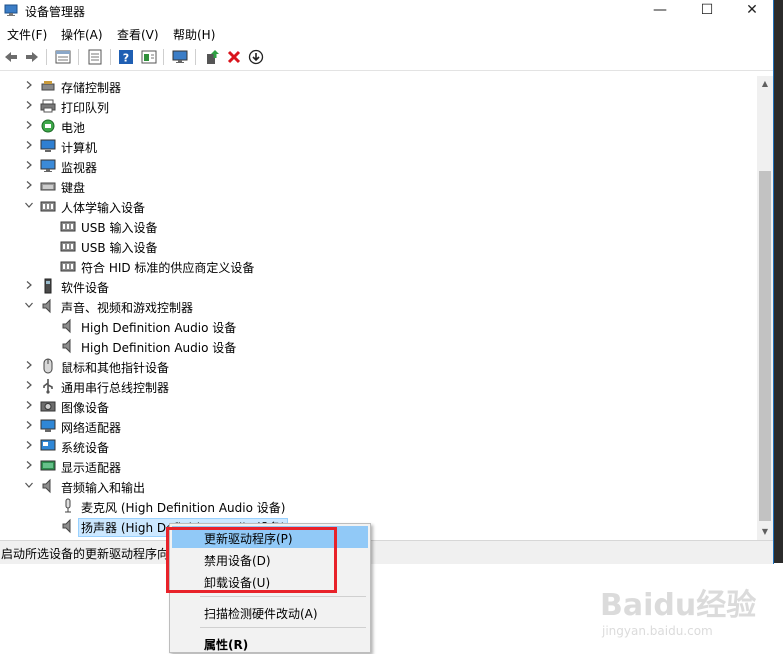  I want to click on tree-item-label: 通用串行总线控制器, so click(115, 388).